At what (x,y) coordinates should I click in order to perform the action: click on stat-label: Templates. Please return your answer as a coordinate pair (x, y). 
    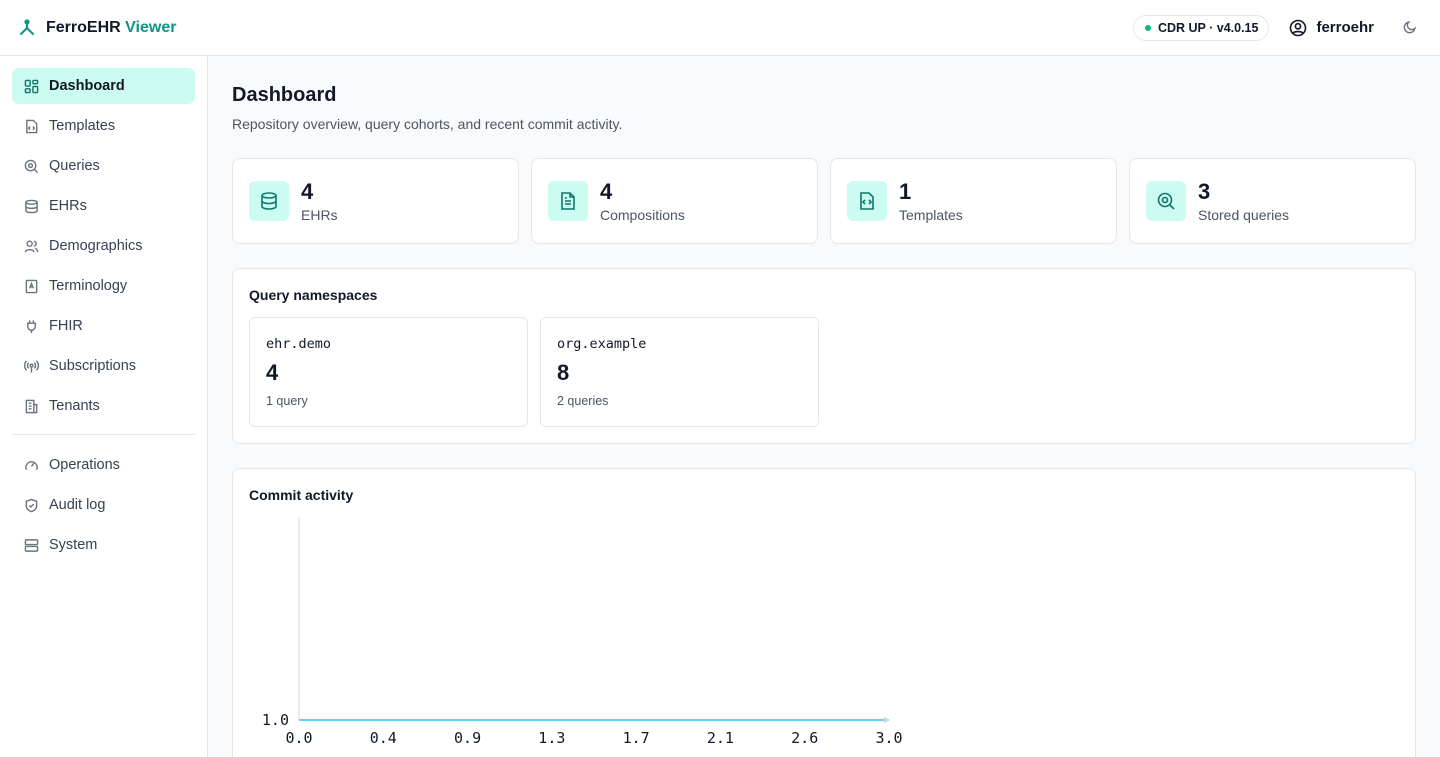
    Looking at the image, I should click on (931, 214).